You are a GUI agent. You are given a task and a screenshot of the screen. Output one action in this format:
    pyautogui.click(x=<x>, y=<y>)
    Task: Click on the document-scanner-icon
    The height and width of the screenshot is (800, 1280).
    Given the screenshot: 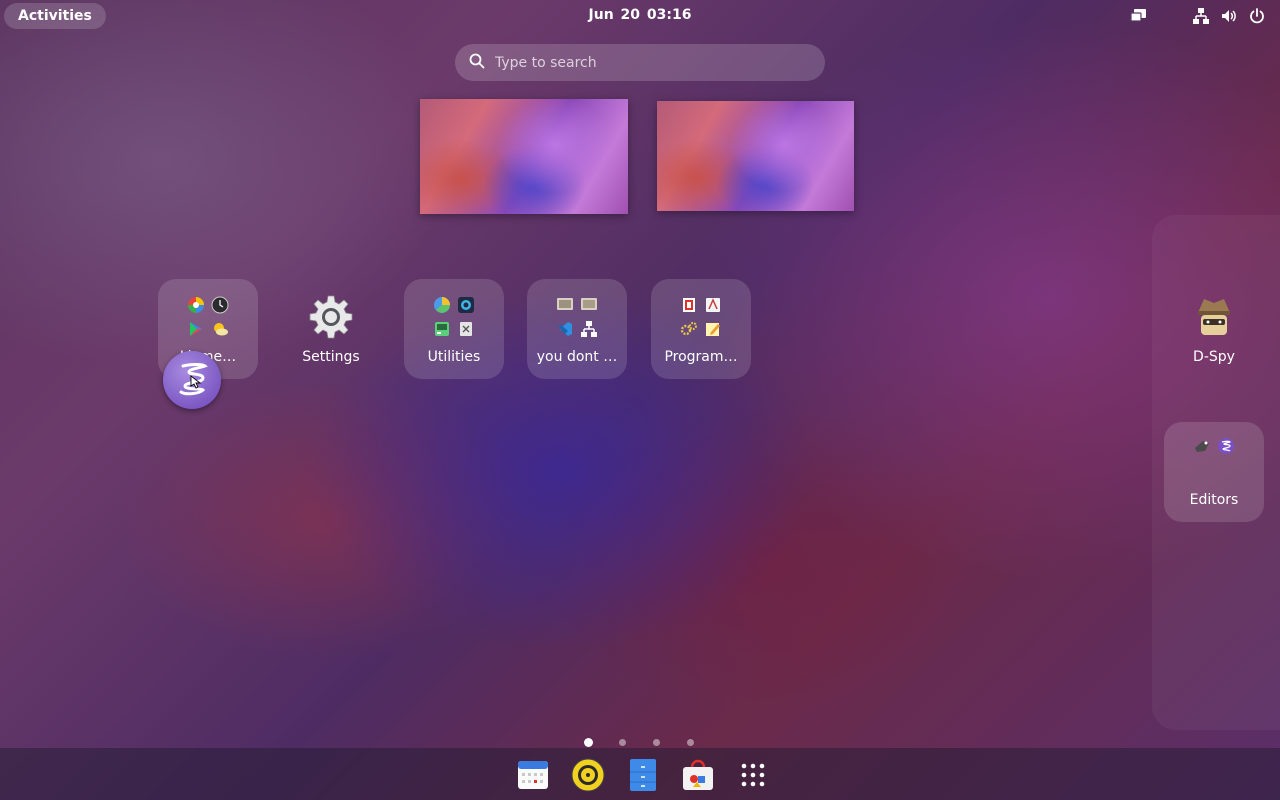 What is the action you would take?
    pyautogui.click(x=466, y=329)
    